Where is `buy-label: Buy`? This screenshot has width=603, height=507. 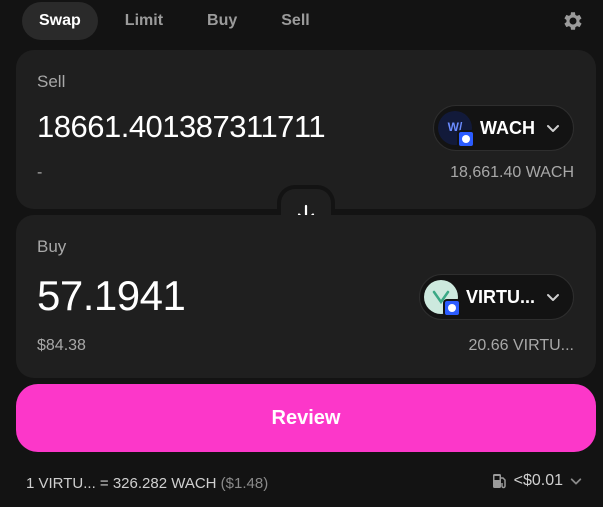
buy-label: Buy is located at coordinates (52, 246).